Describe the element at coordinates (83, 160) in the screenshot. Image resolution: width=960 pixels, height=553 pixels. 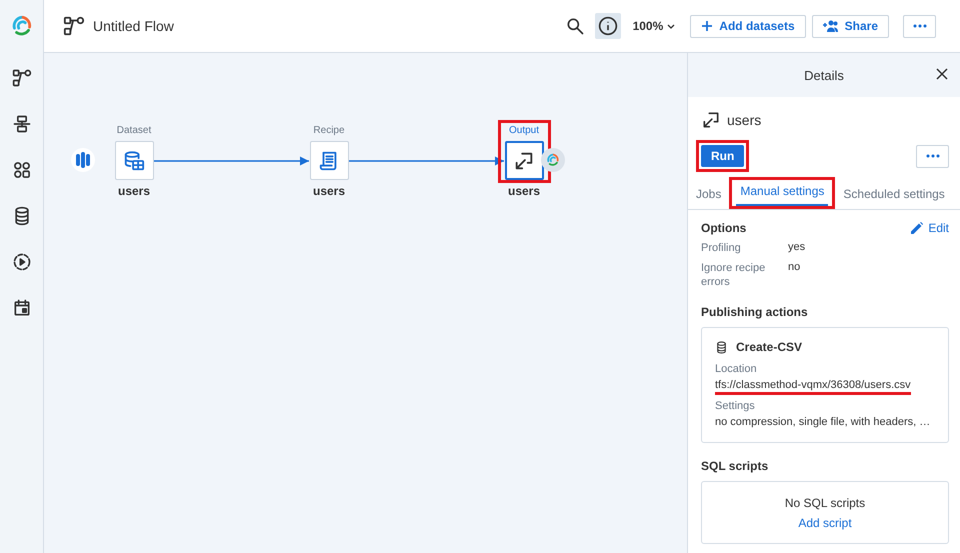
I see `source-icon` at that location.